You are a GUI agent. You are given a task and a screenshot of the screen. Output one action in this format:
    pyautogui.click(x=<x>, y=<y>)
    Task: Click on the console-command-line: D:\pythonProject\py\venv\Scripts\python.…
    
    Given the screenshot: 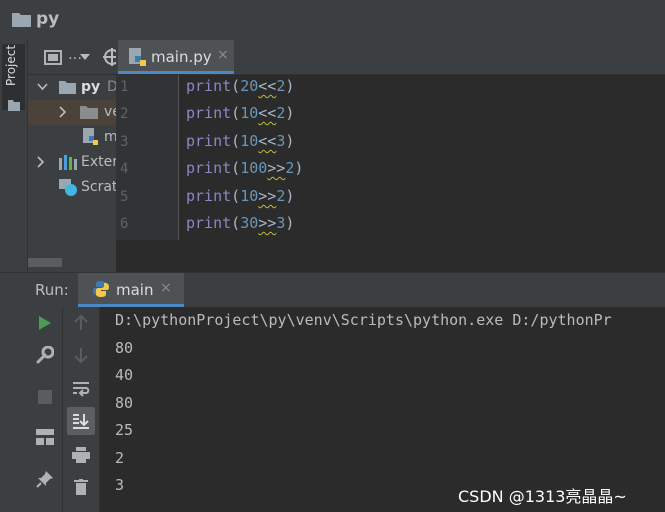 What is the action you would take?
    pyautogui.click(x=363, y=320)
    